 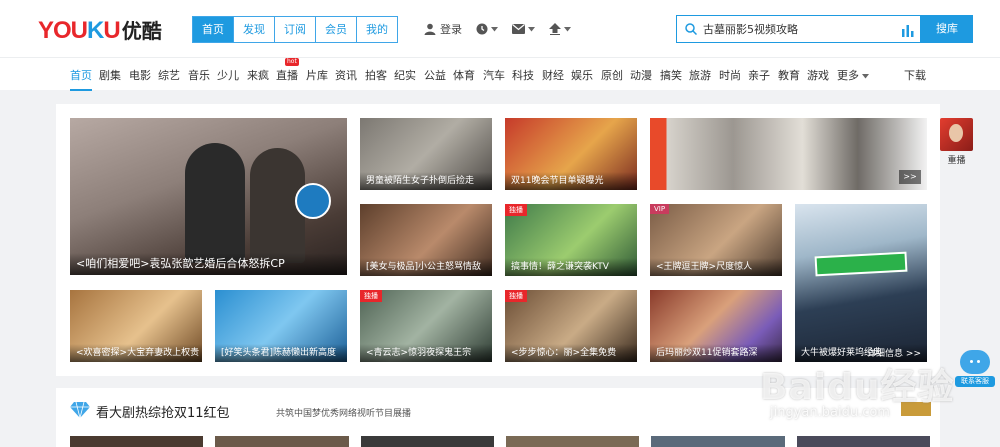 What do you see at coordinates (100, 31) in the screenshot?
I see `youku-logo: YOUKU 优酷` at bounding box center [100, 31].